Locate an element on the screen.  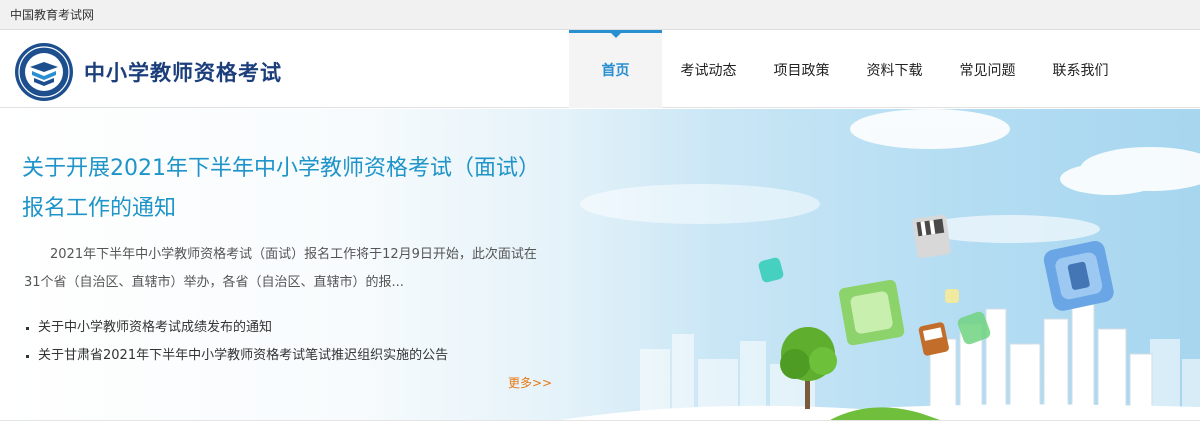
nav-faq: 常见问题 is located at coordinates (987, 69).